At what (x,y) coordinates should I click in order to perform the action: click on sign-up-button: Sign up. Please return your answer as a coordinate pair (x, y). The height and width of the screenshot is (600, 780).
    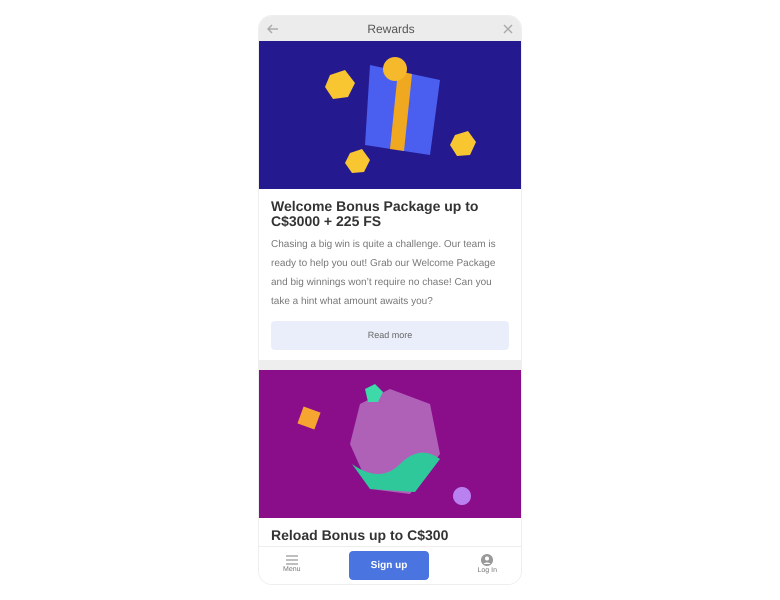
    Looking at the image, I should click on (389, 565).